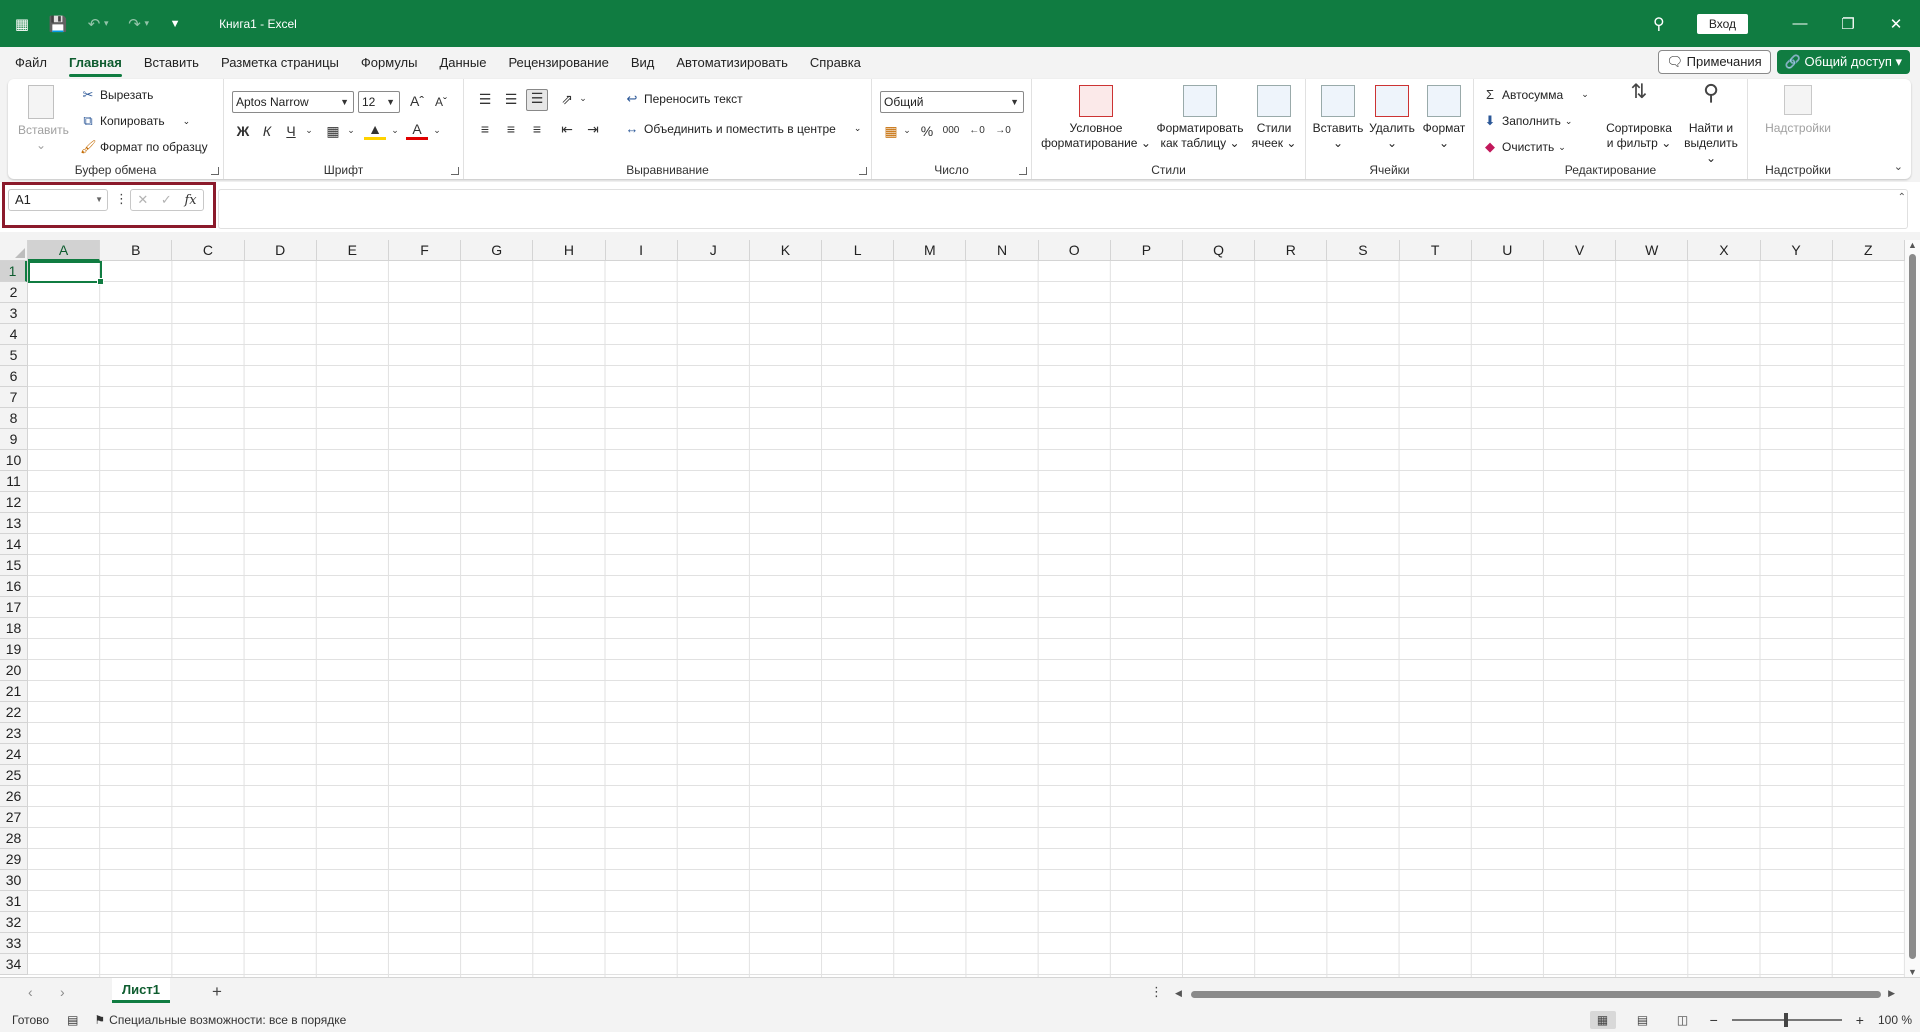 The width and height of the screenshot is (1920, 1032). I want to click on save-icon: 💾, so click(58, 24).